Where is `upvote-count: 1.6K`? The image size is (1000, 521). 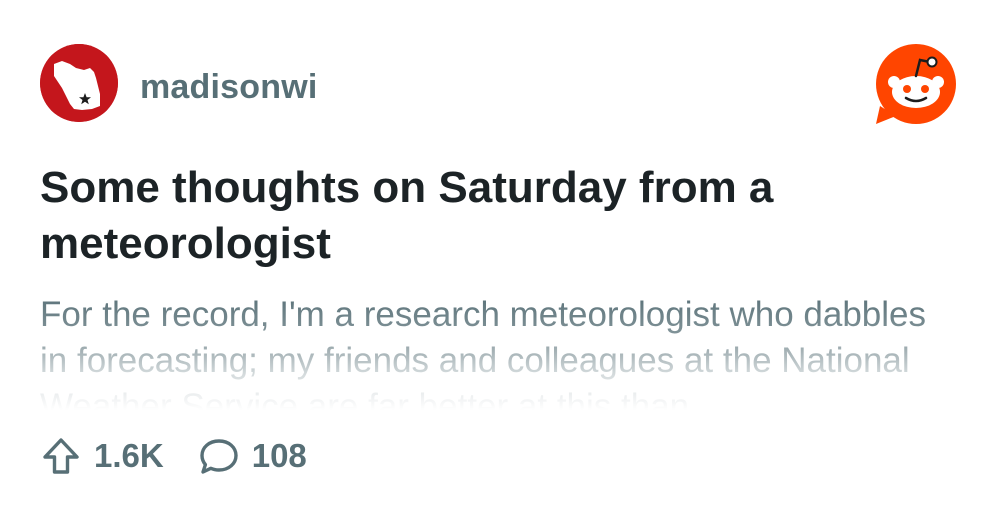
upvote-count: 1.6K is located at coordinates (129, 455).